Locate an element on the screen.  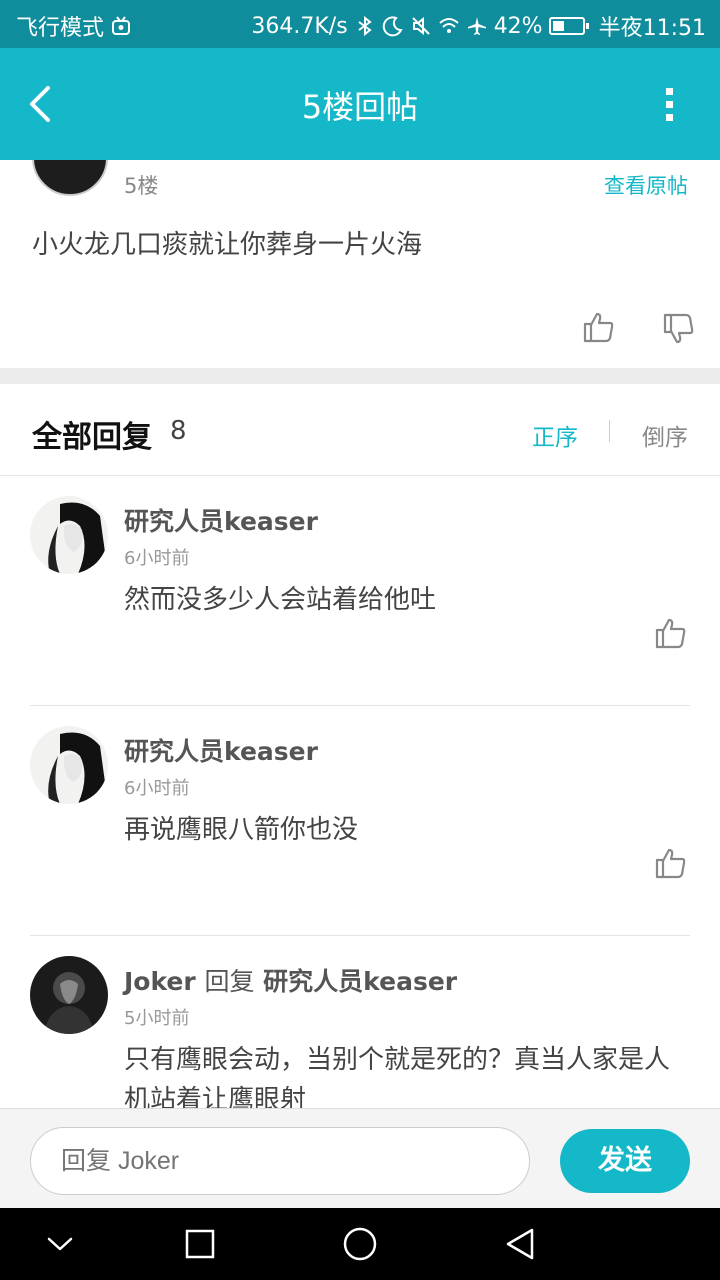
clock: 半夜11:51 is located at coordinates (652, 28).